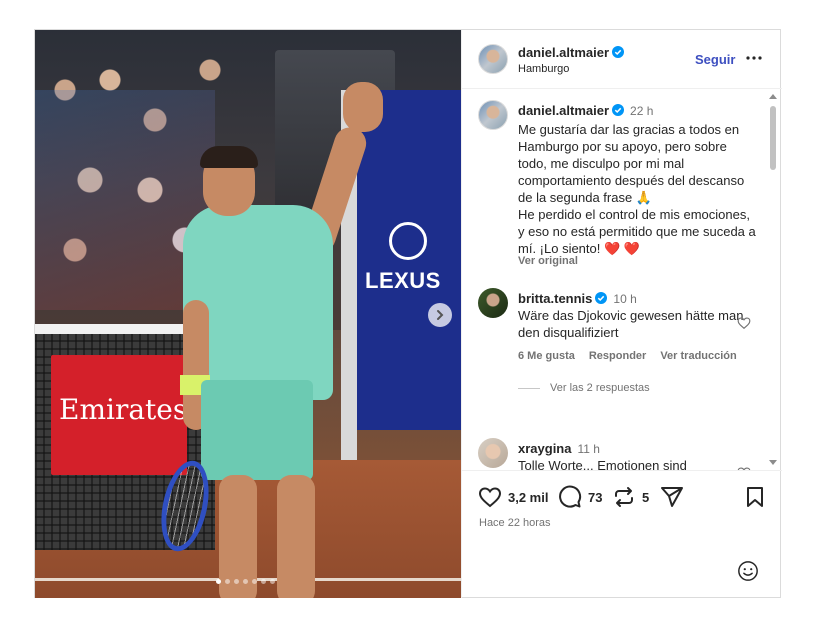  I want to click on like-action: 3,2 mil, so click(513, 497).